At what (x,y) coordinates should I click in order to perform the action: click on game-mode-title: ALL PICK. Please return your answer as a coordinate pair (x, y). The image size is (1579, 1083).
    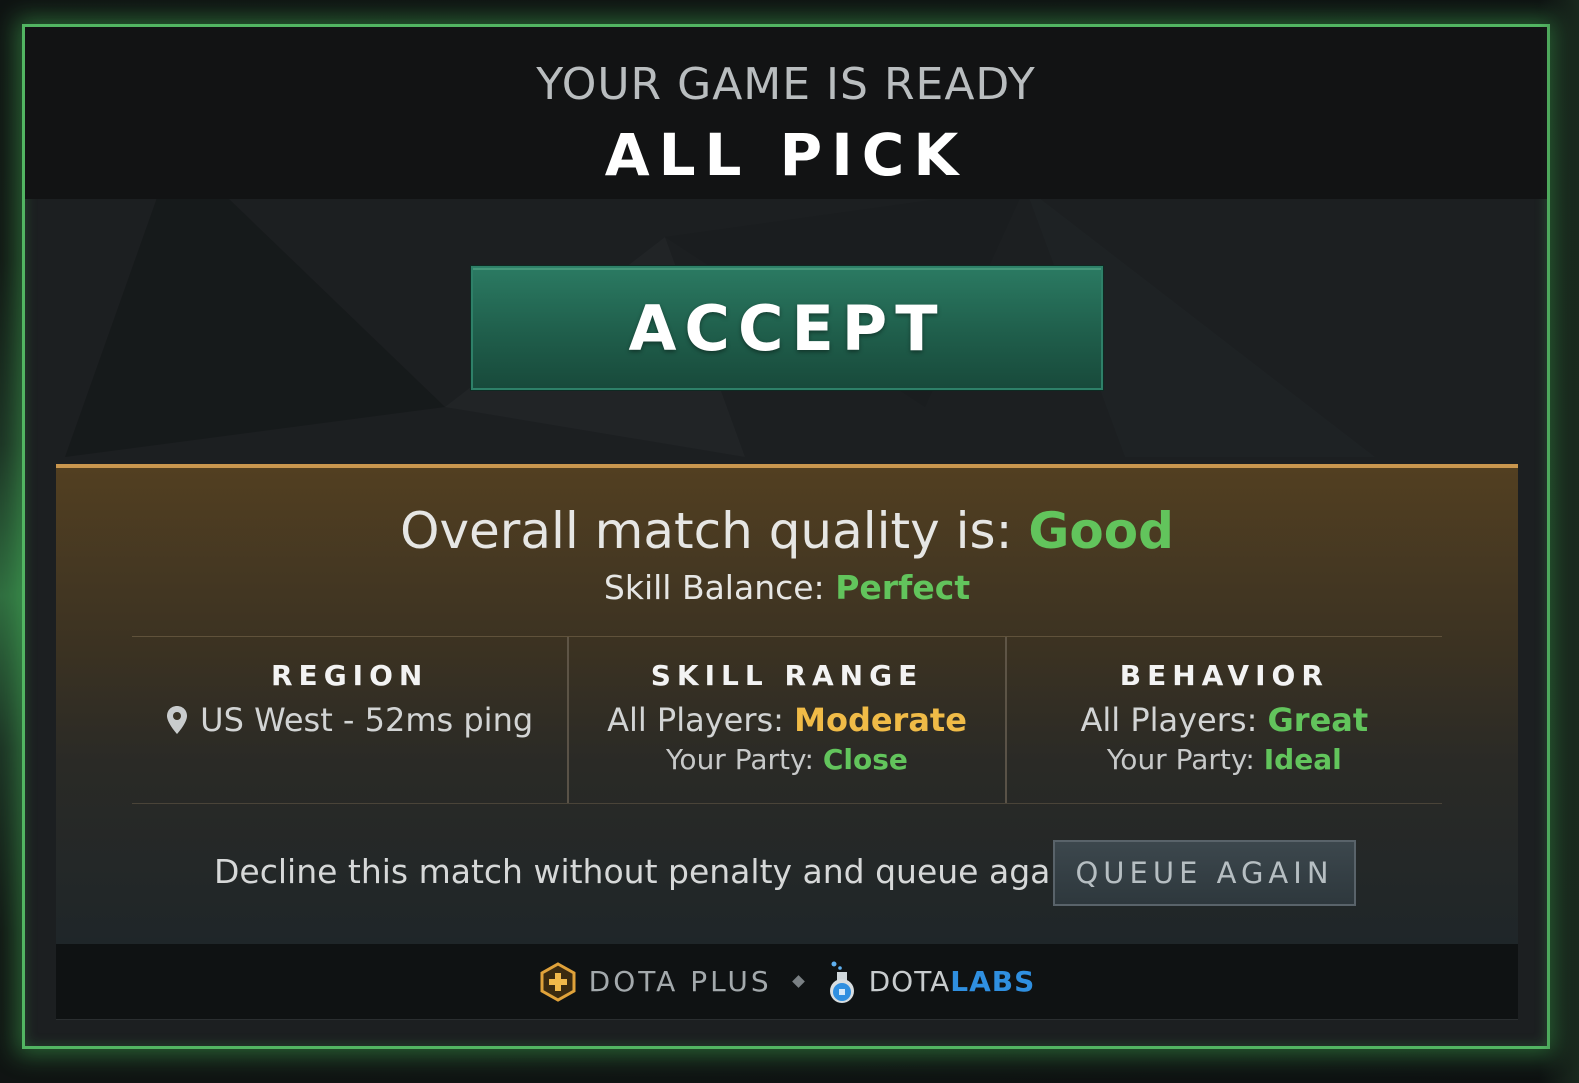
    Looking at the image, I should click on (786, 155).